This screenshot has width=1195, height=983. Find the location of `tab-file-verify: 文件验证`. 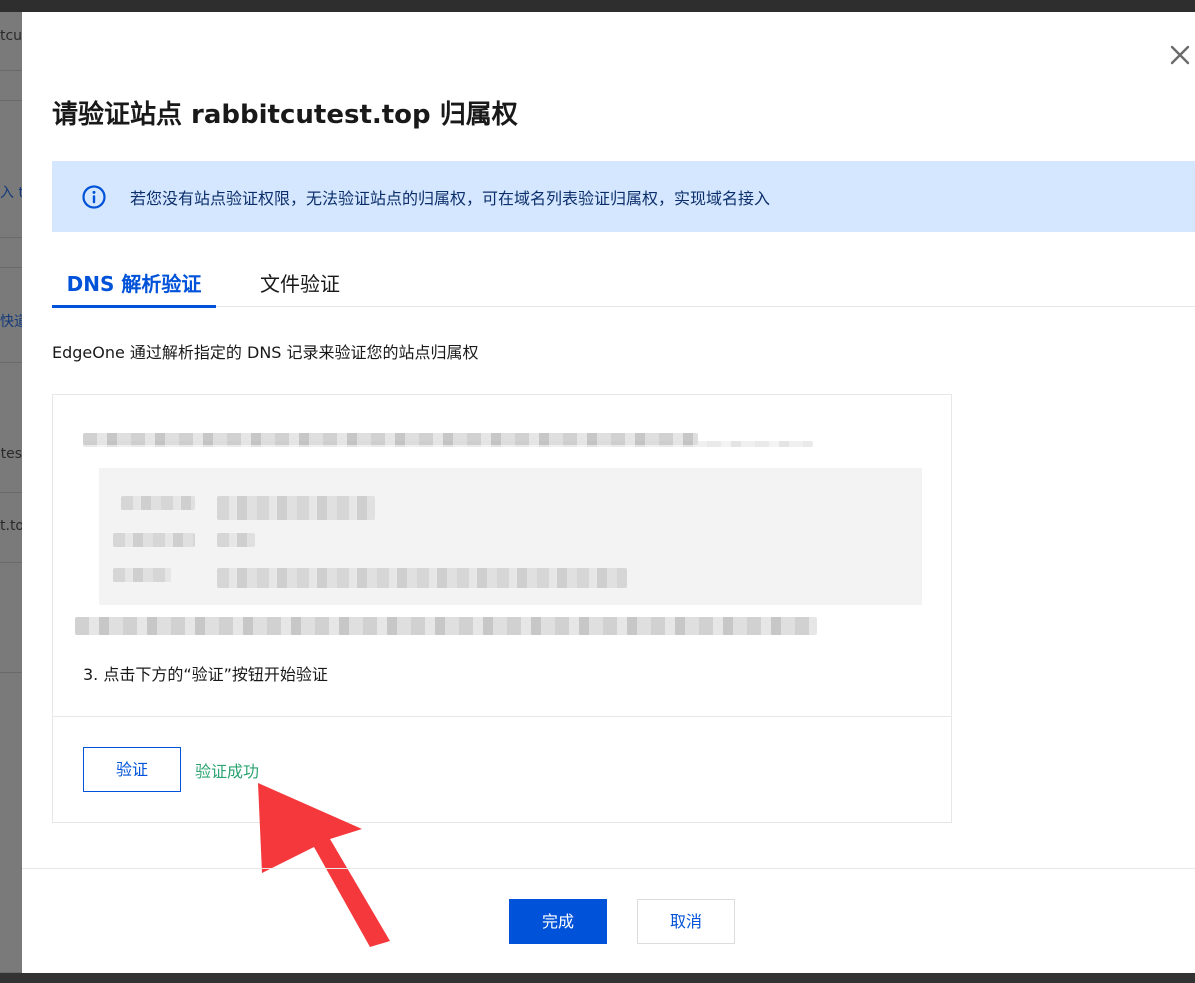

tab-file-verify: 文件验证 is located at coordinates (300, 288).